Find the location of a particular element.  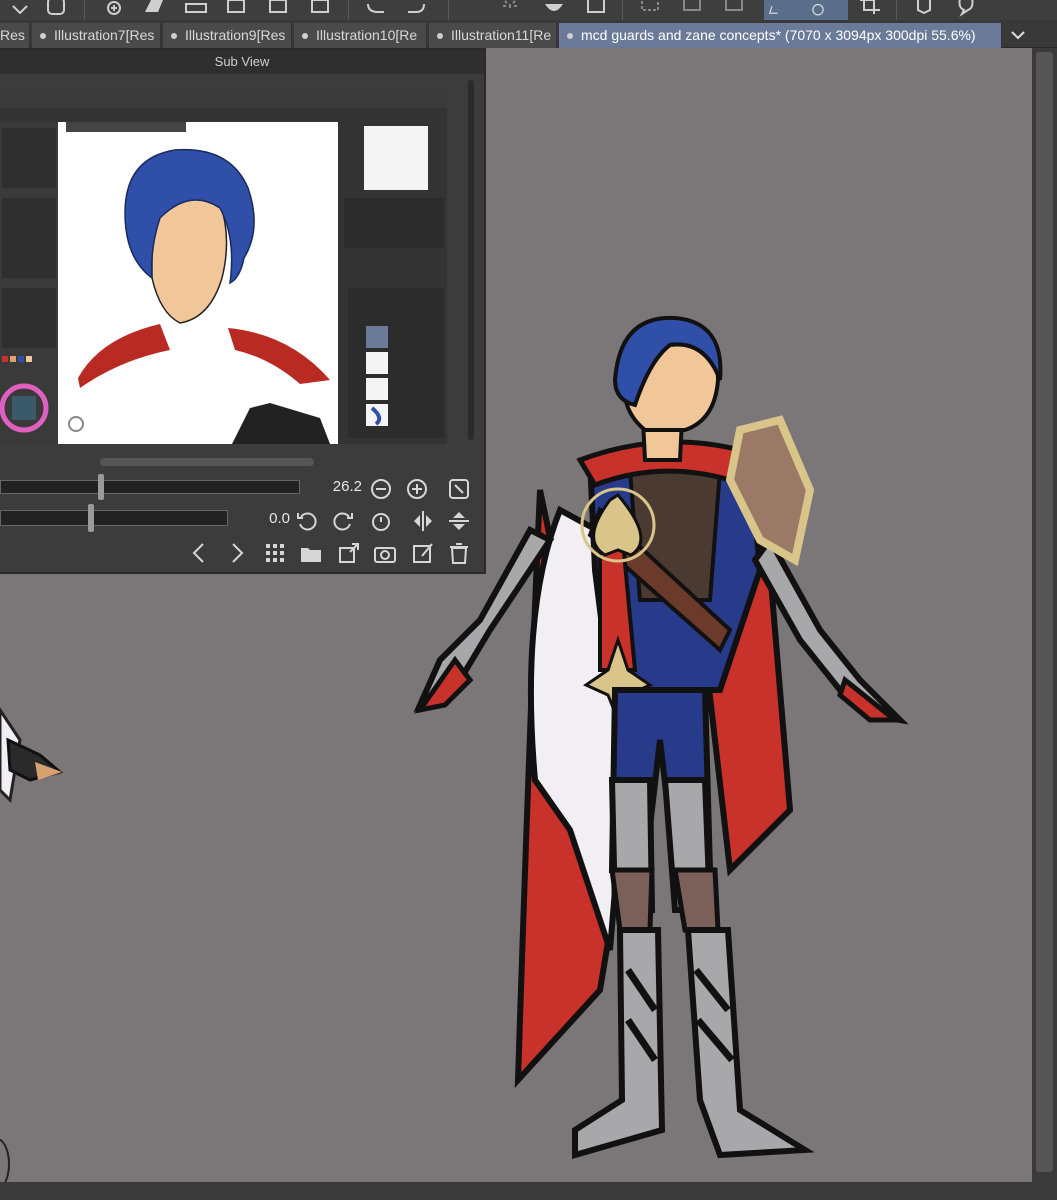

heart-icon is located at coordinates (554, 9).